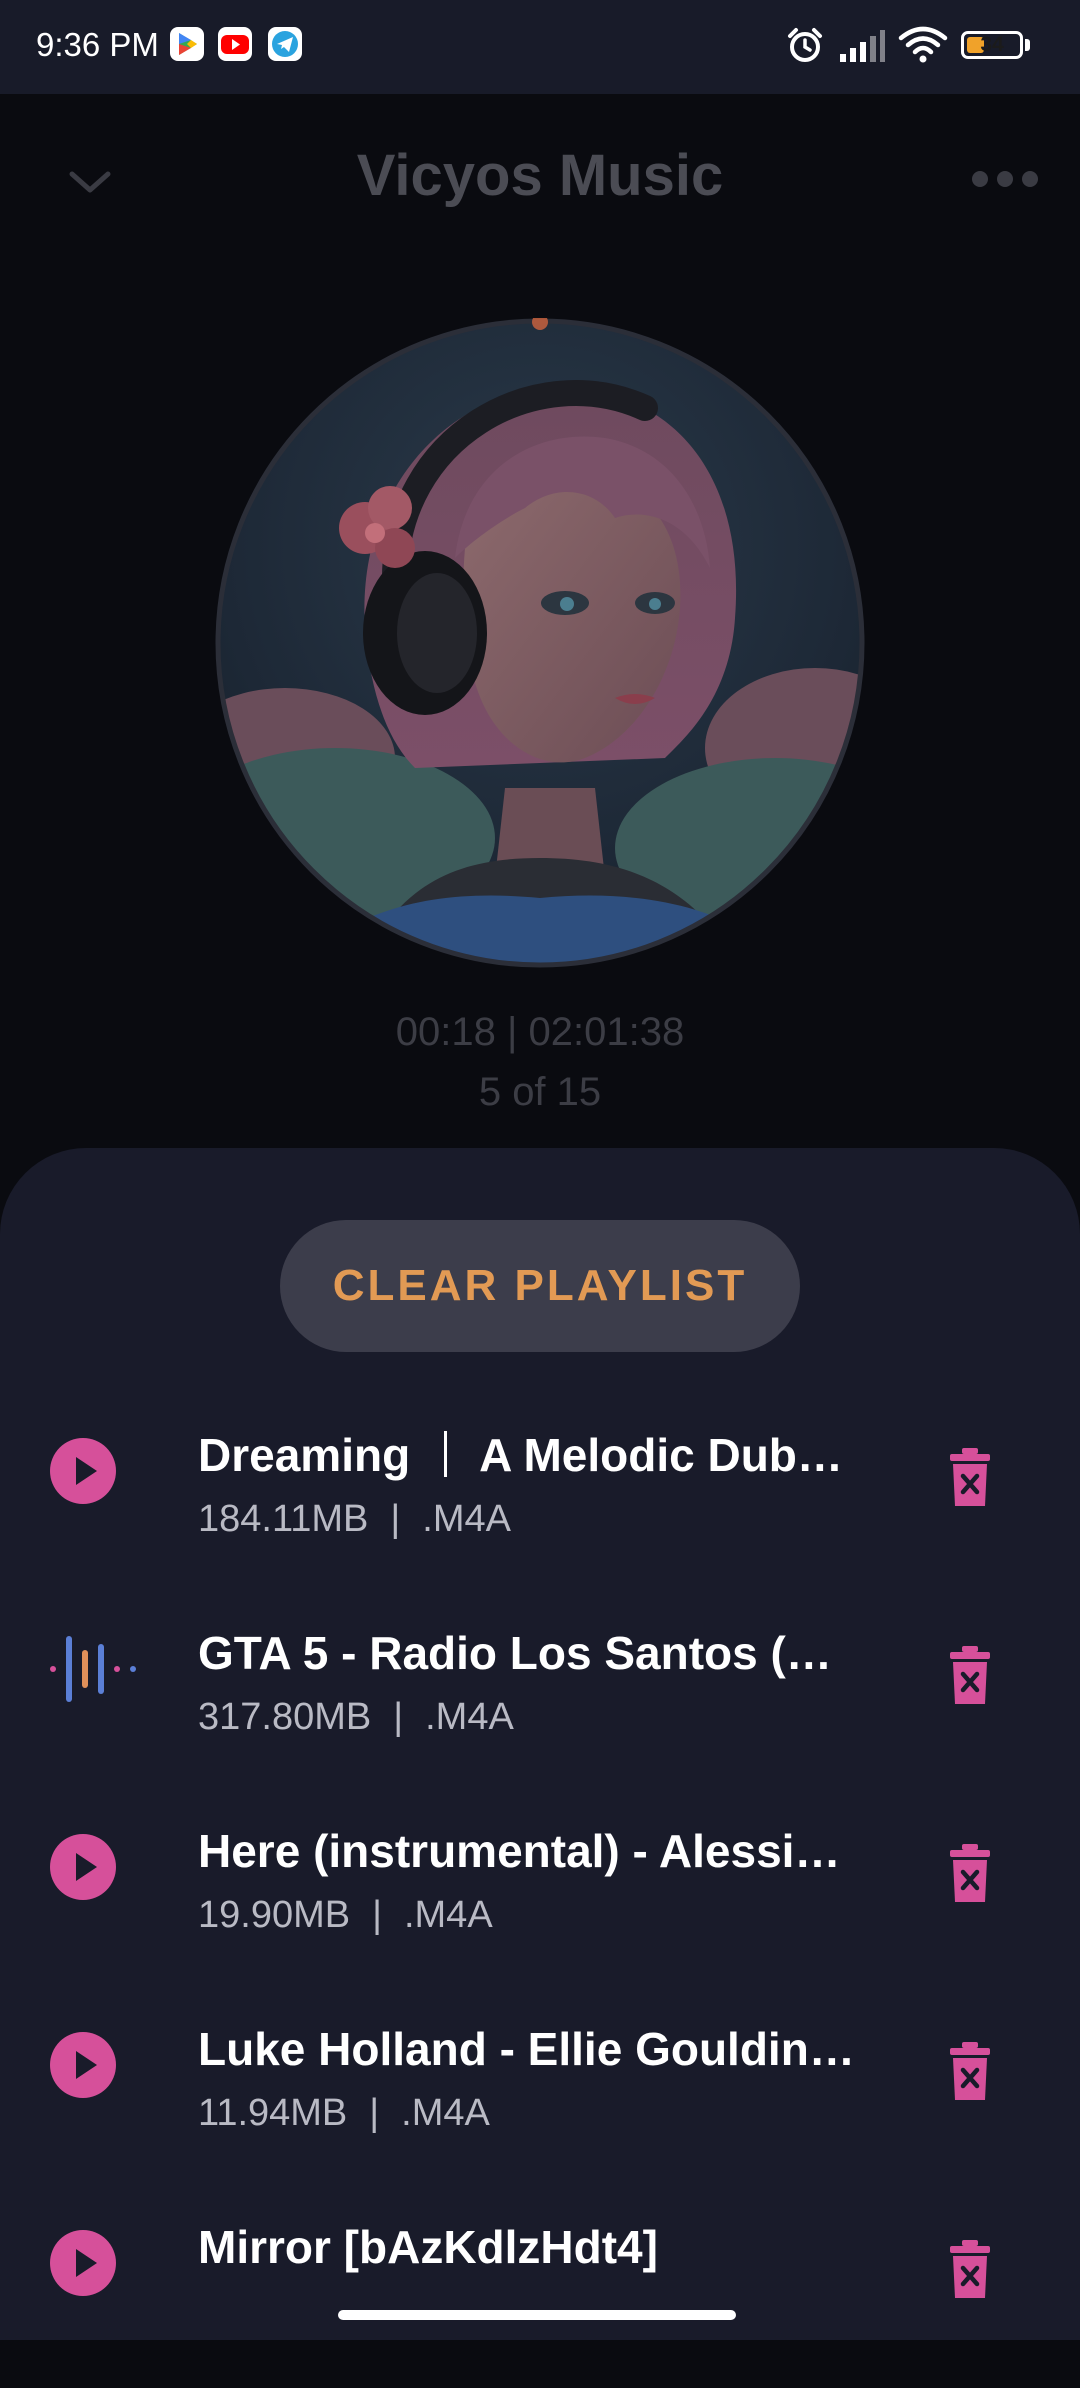  Describe the element at coordinates (1005, 179) in the screenshot. I see `more-horizontal-icon` at that location.